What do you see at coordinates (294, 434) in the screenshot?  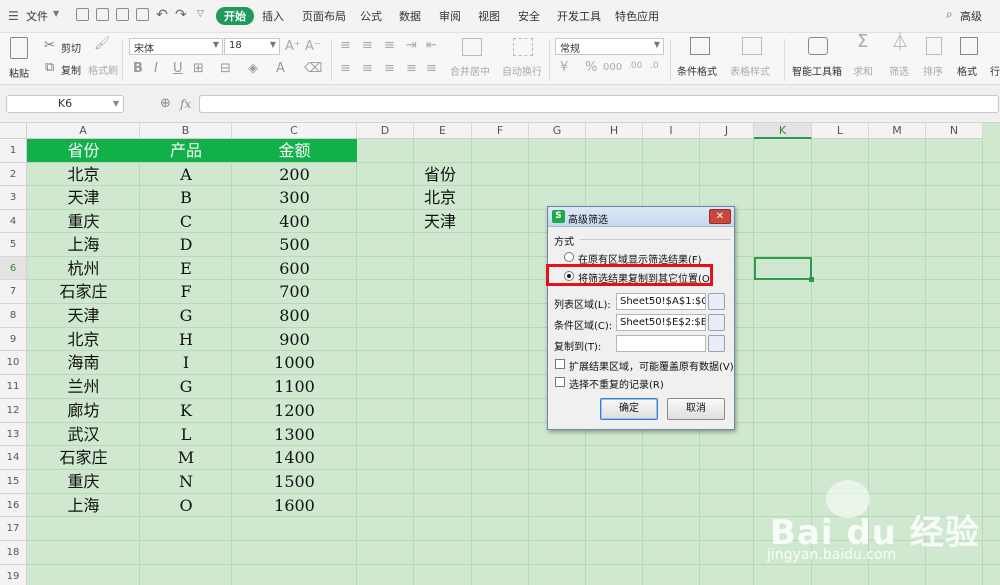 I see `data-cell: 1300` at bounding box center [294, 434].